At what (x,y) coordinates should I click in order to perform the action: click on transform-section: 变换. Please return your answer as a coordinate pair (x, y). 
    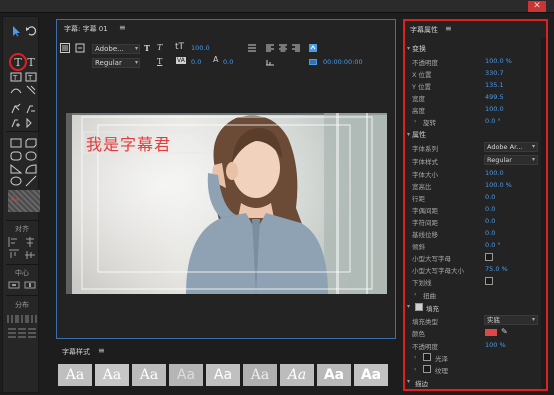
    Looking at the image, I should click on (419, 49).